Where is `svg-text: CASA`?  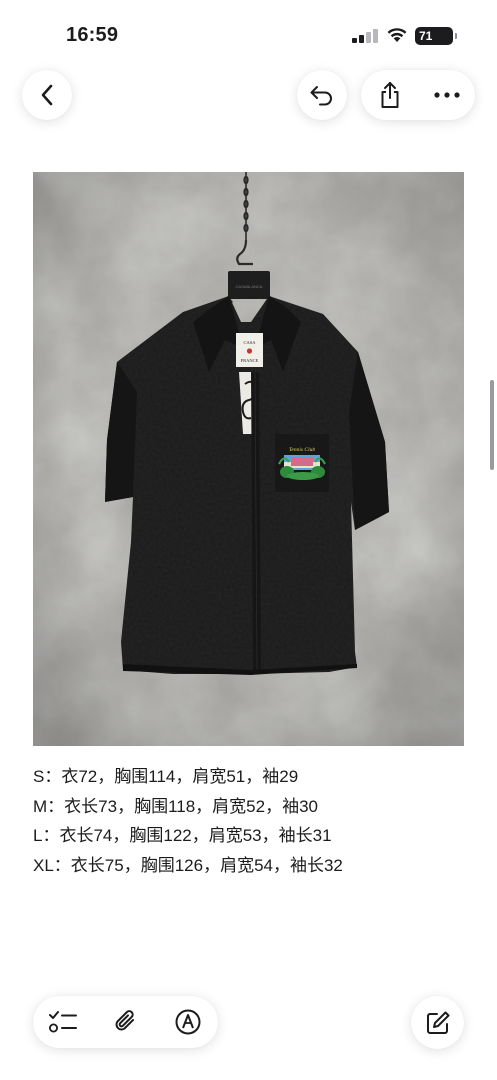
svg-text: CASA is located at coordinates (249, 342).